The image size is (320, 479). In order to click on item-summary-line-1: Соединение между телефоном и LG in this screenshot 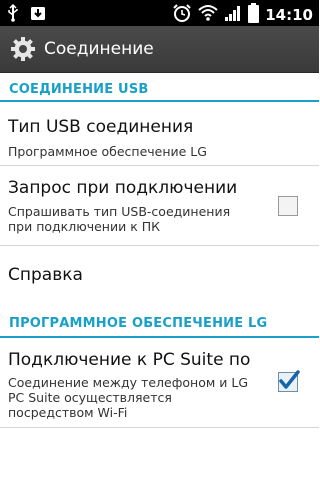, I will do `click(128, 382)`.